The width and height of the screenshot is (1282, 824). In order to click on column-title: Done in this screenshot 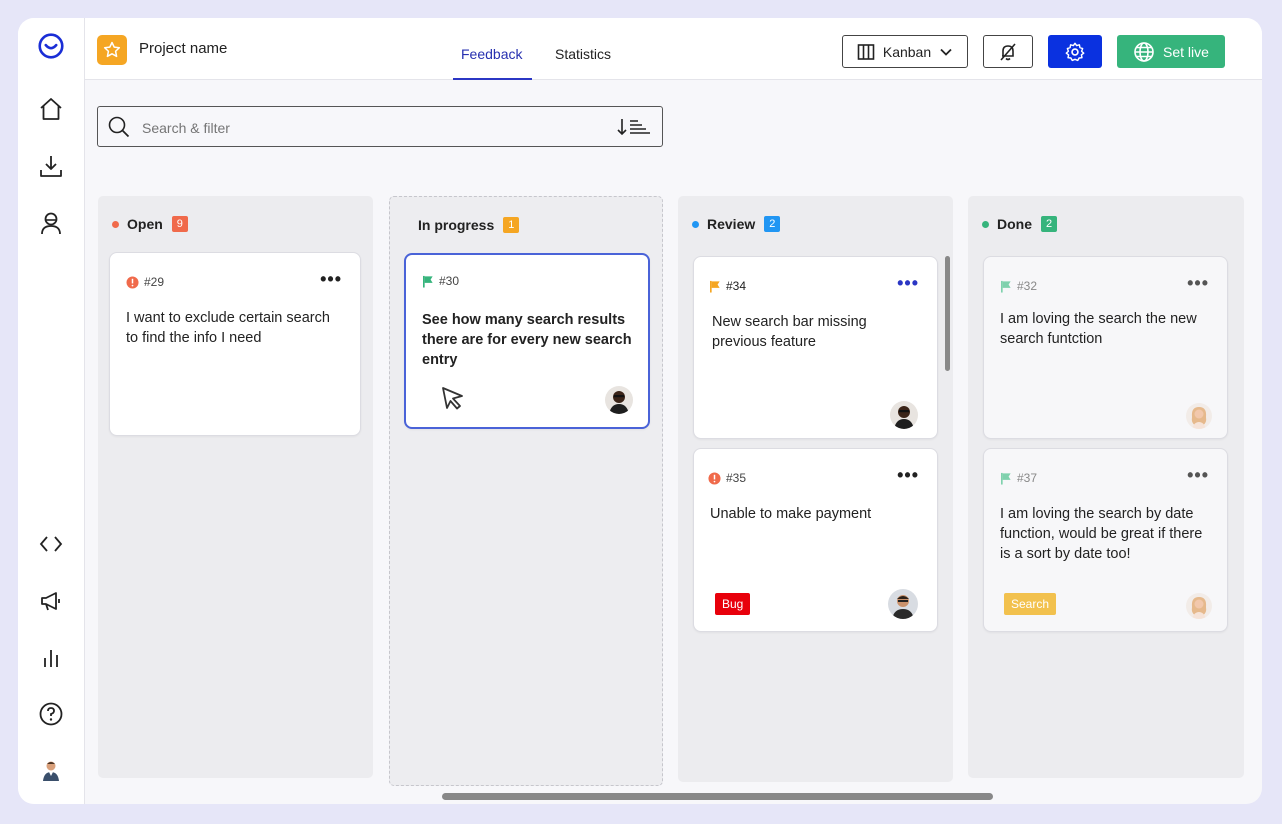, I will do `click(1014, 224)`.